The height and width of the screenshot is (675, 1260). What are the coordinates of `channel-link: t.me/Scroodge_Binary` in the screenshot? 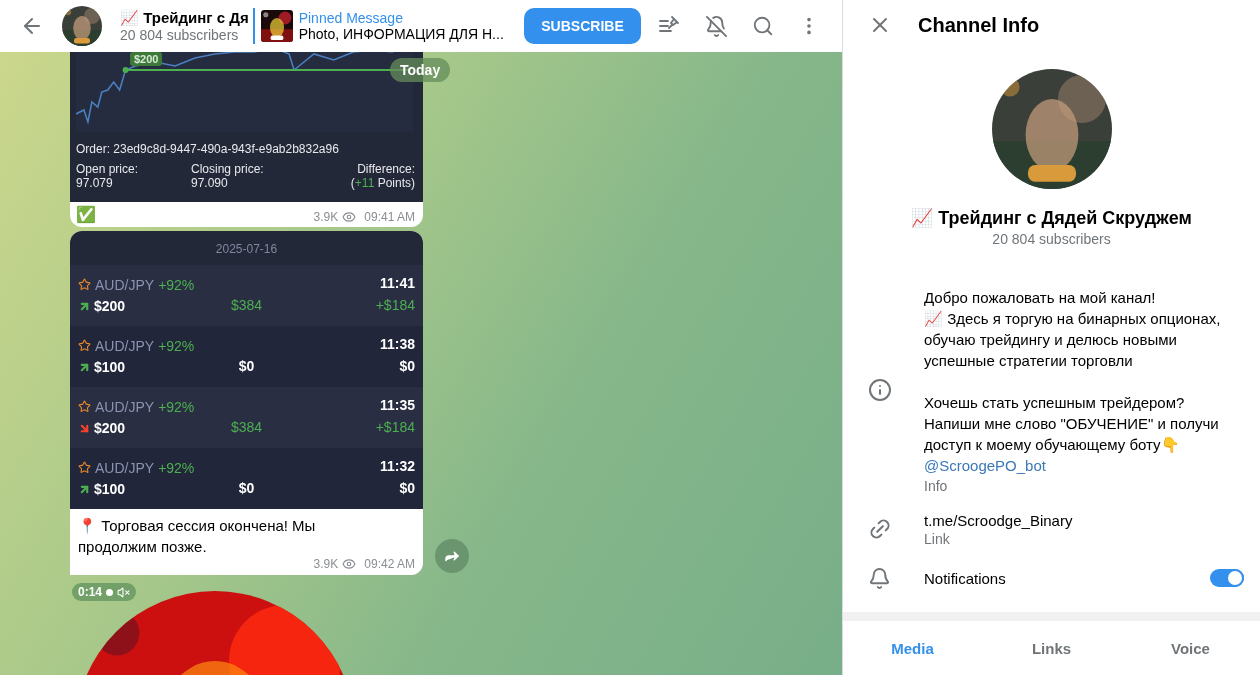 It's located at (1084, 520).